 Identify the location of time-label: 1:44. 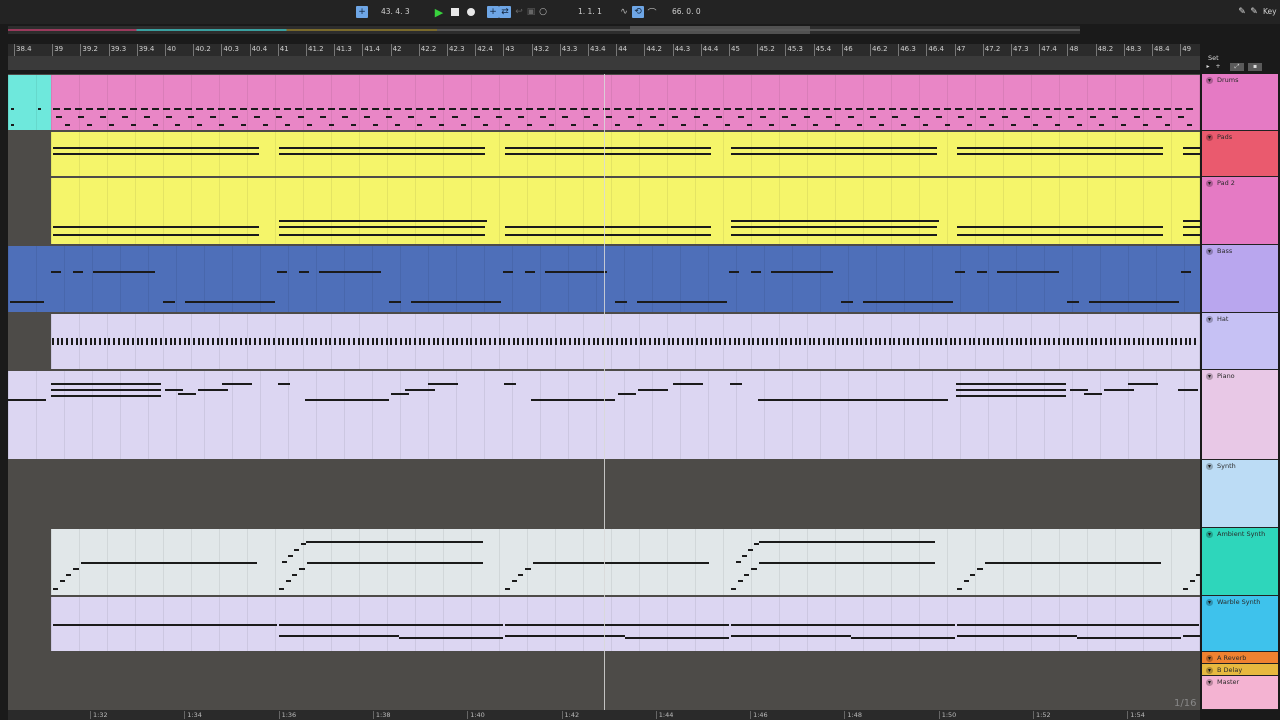
(664, 715).